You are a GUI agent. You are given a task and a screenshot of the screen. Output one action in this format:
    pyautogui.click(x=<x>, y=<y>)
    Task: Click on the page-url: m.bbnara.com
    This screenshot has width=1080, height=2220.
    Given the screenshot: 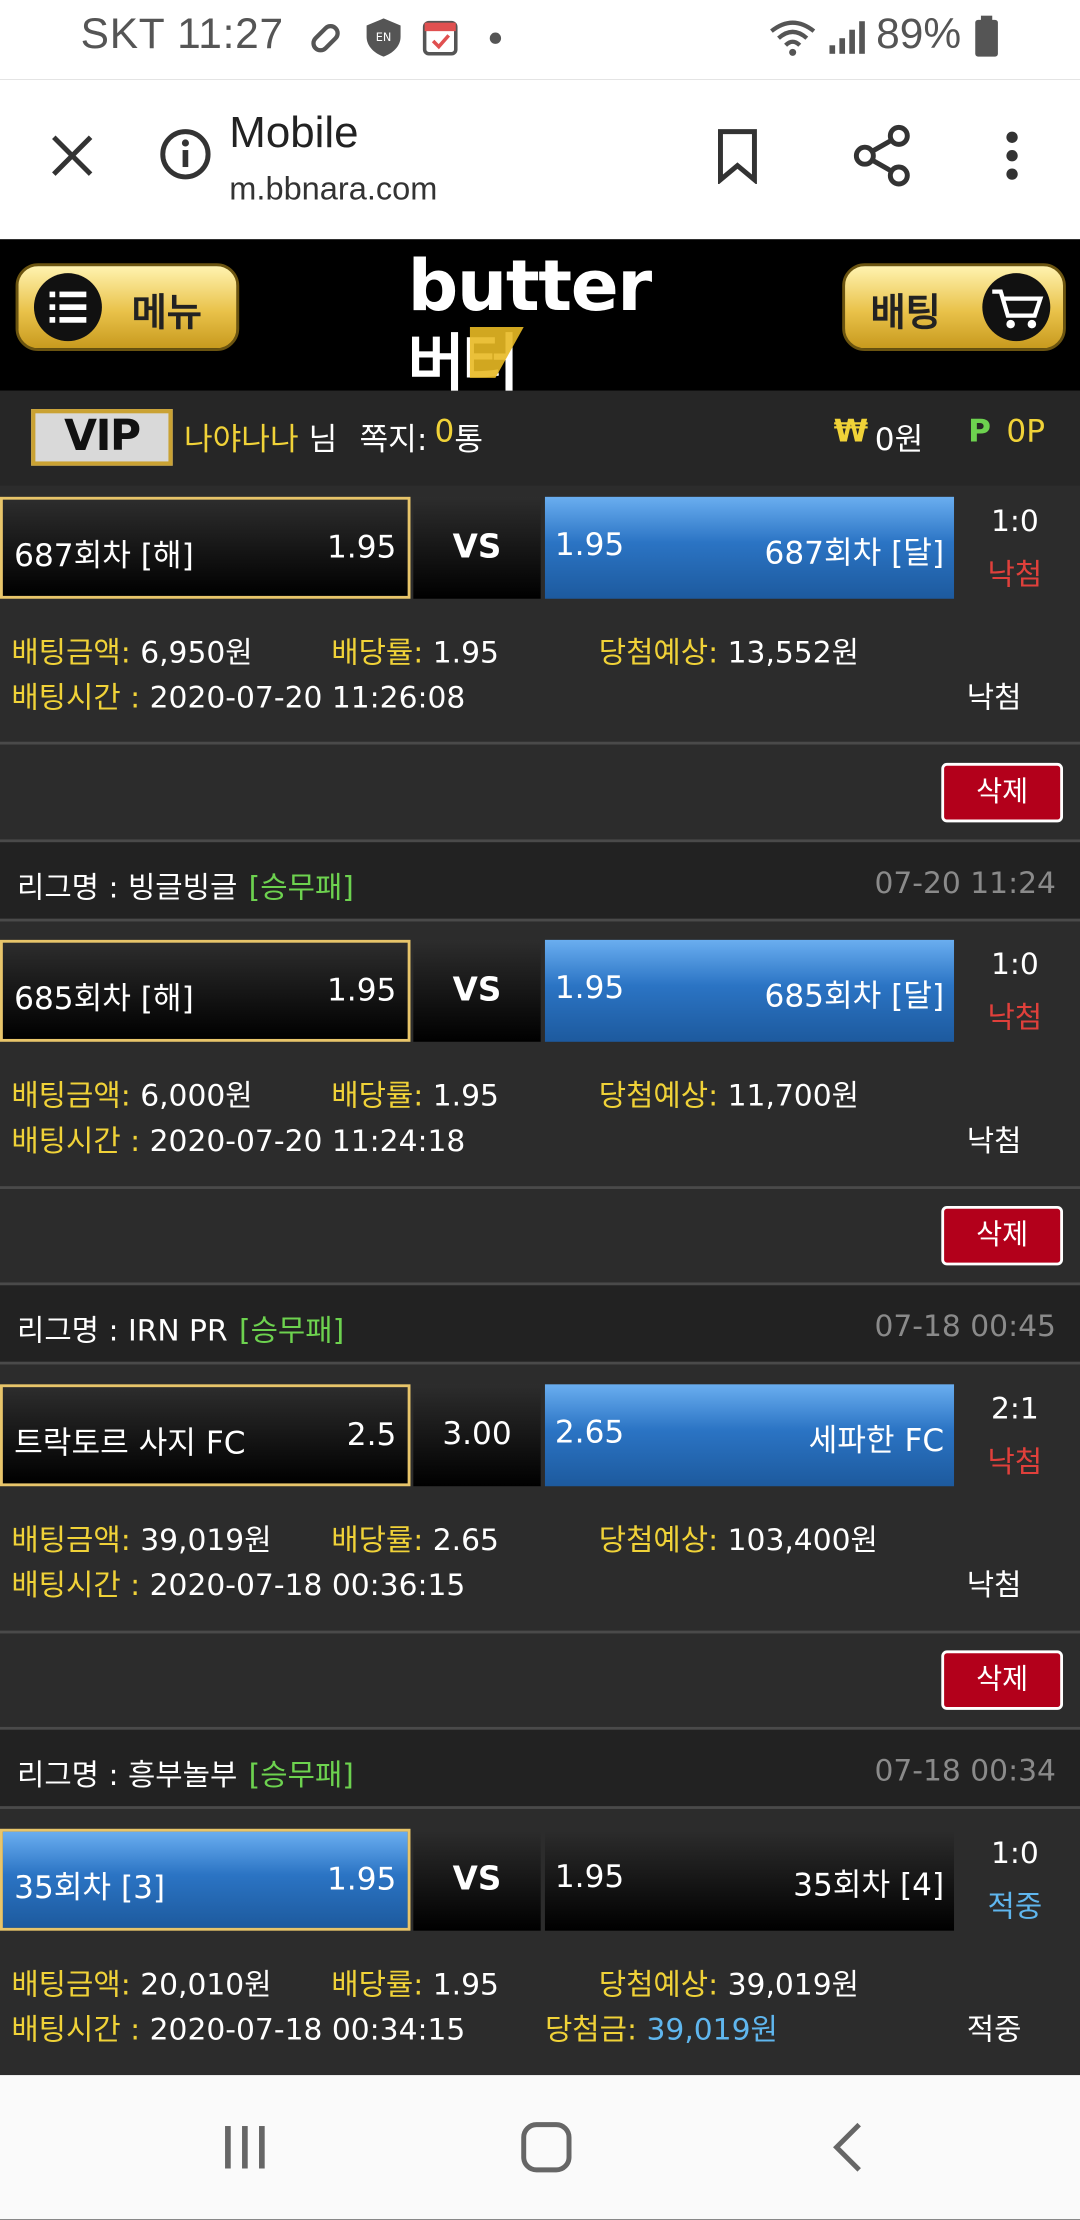 What is the action you would take?
    pyautogui.click(x=333, y=189)
    